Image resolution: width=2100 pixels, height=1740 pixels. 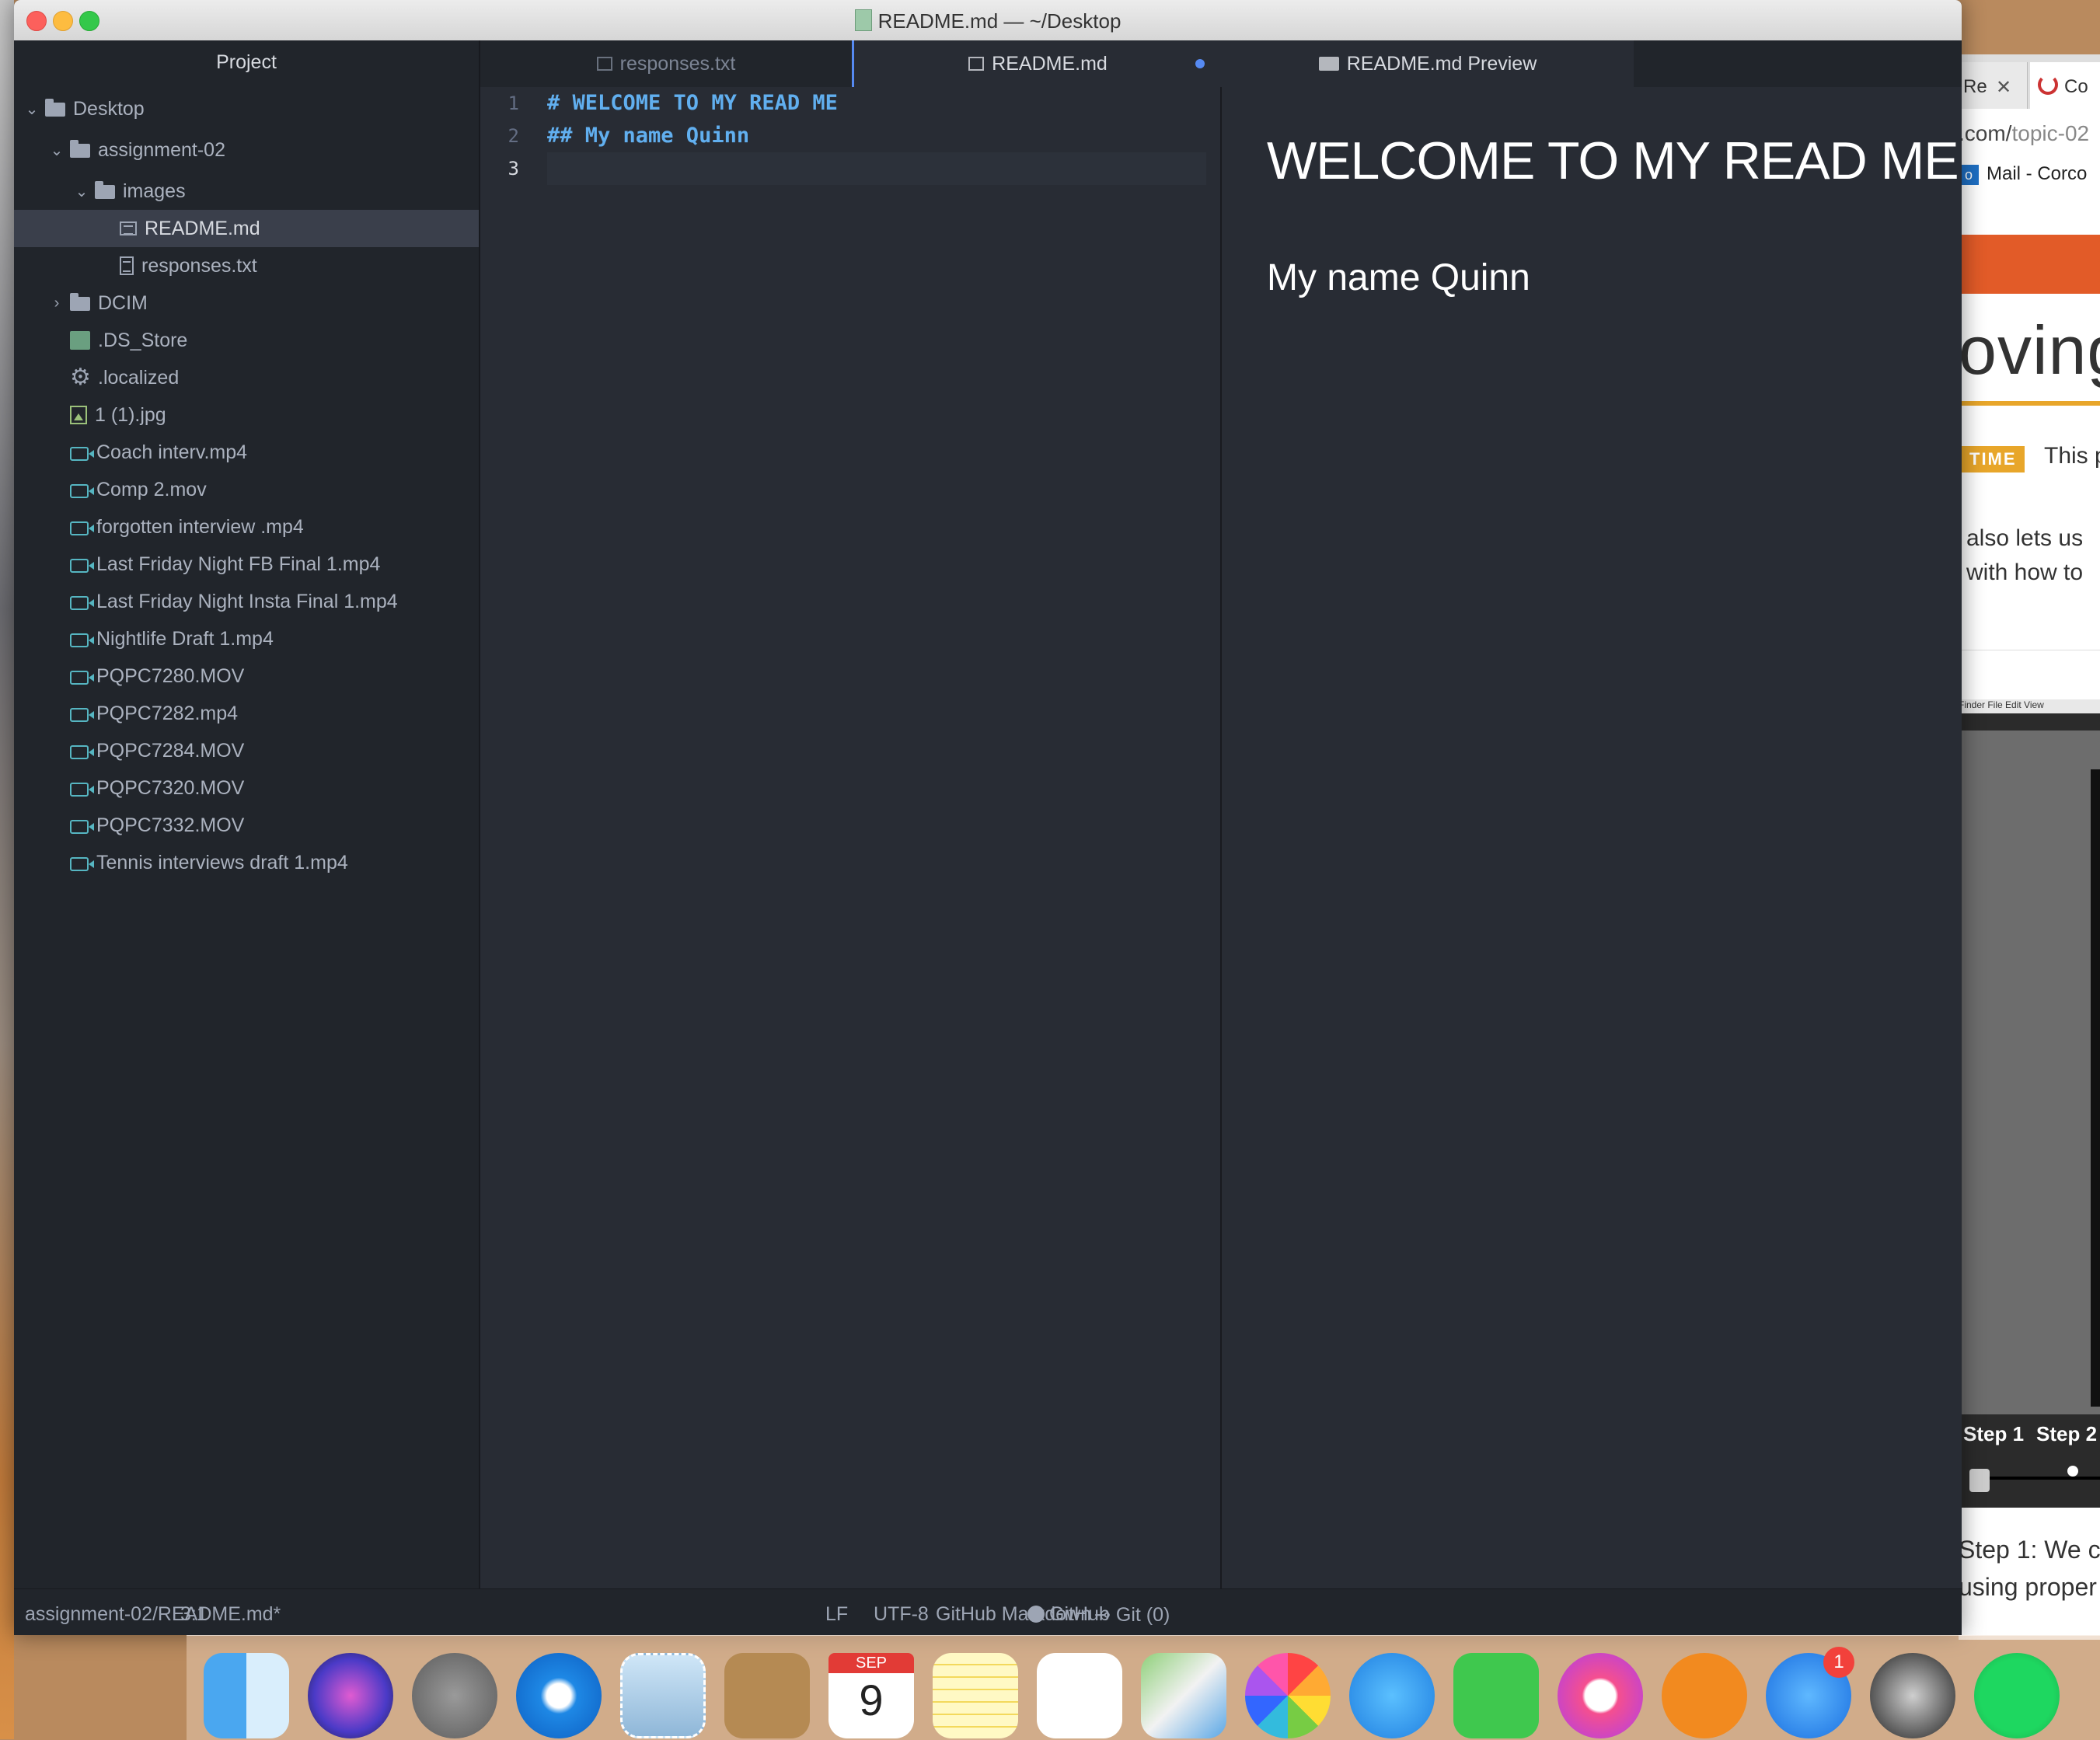 I want to click on markdown-file-icon, so click(x=976, y=64).